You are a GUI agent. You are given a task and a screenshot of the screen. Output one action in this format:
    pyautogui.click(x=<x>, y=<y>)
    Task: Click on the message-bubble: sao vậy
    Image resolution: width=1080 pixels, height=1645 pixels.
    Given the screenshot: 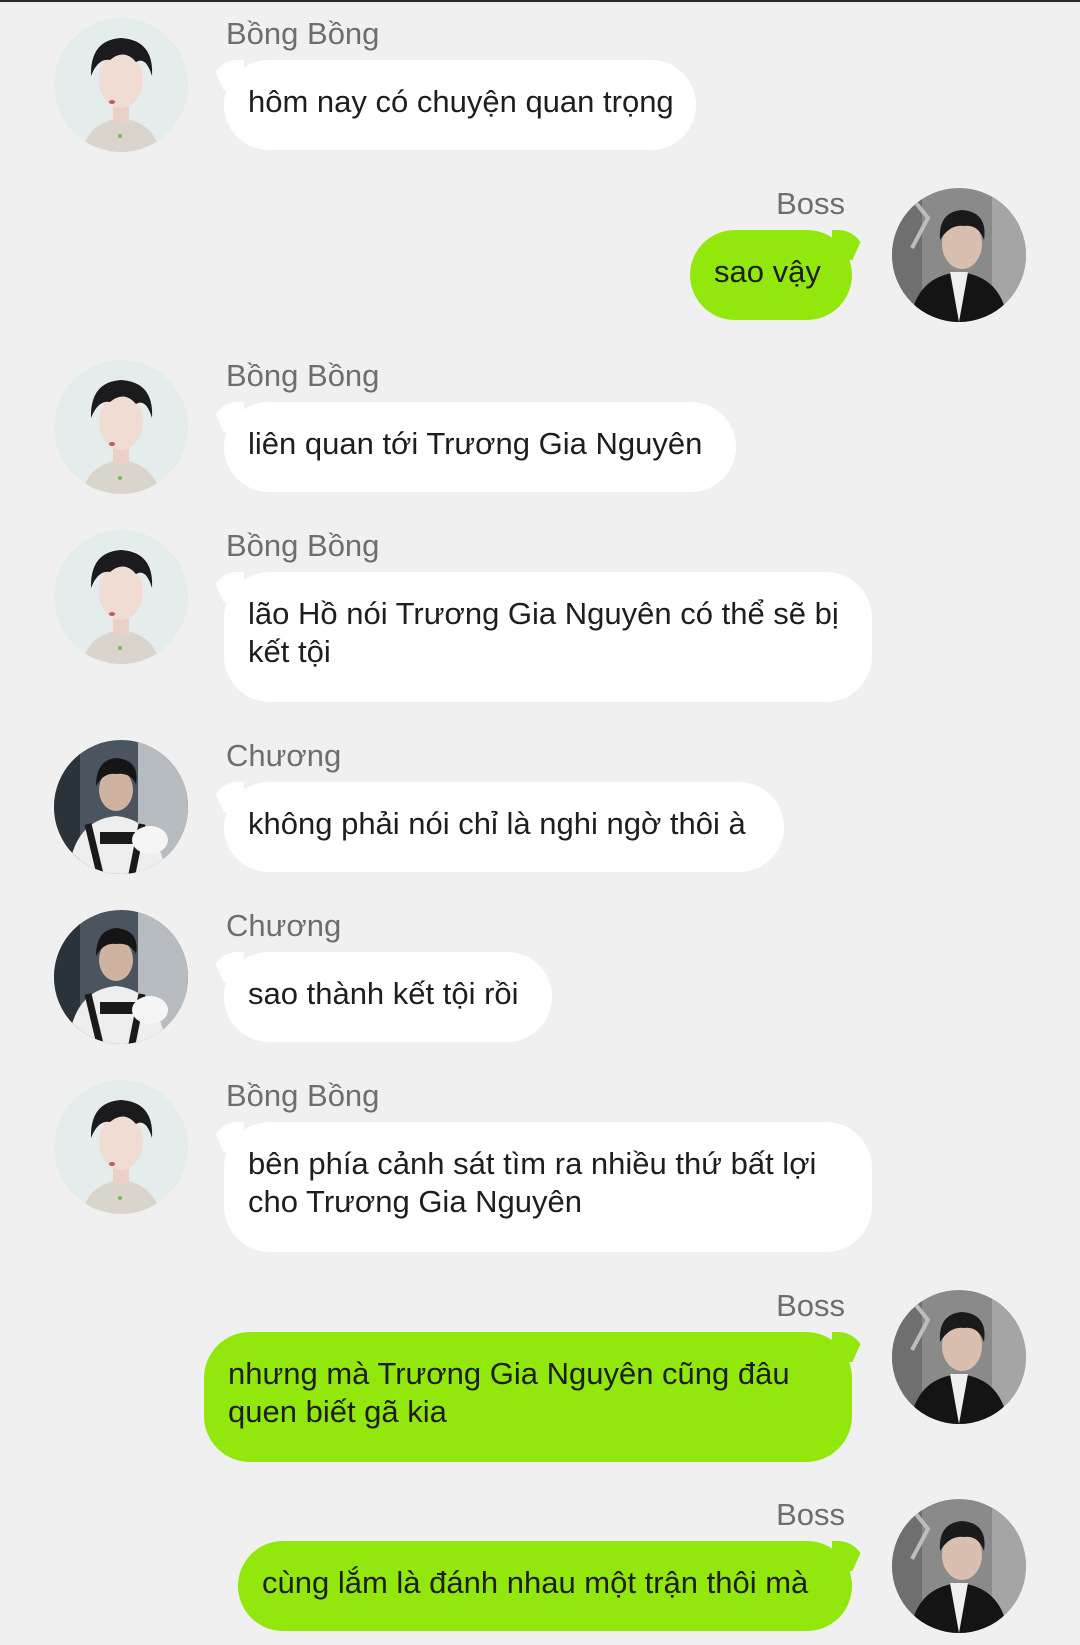 What is the action you would take?
    pyautogui.click(x=771, y=275)
    